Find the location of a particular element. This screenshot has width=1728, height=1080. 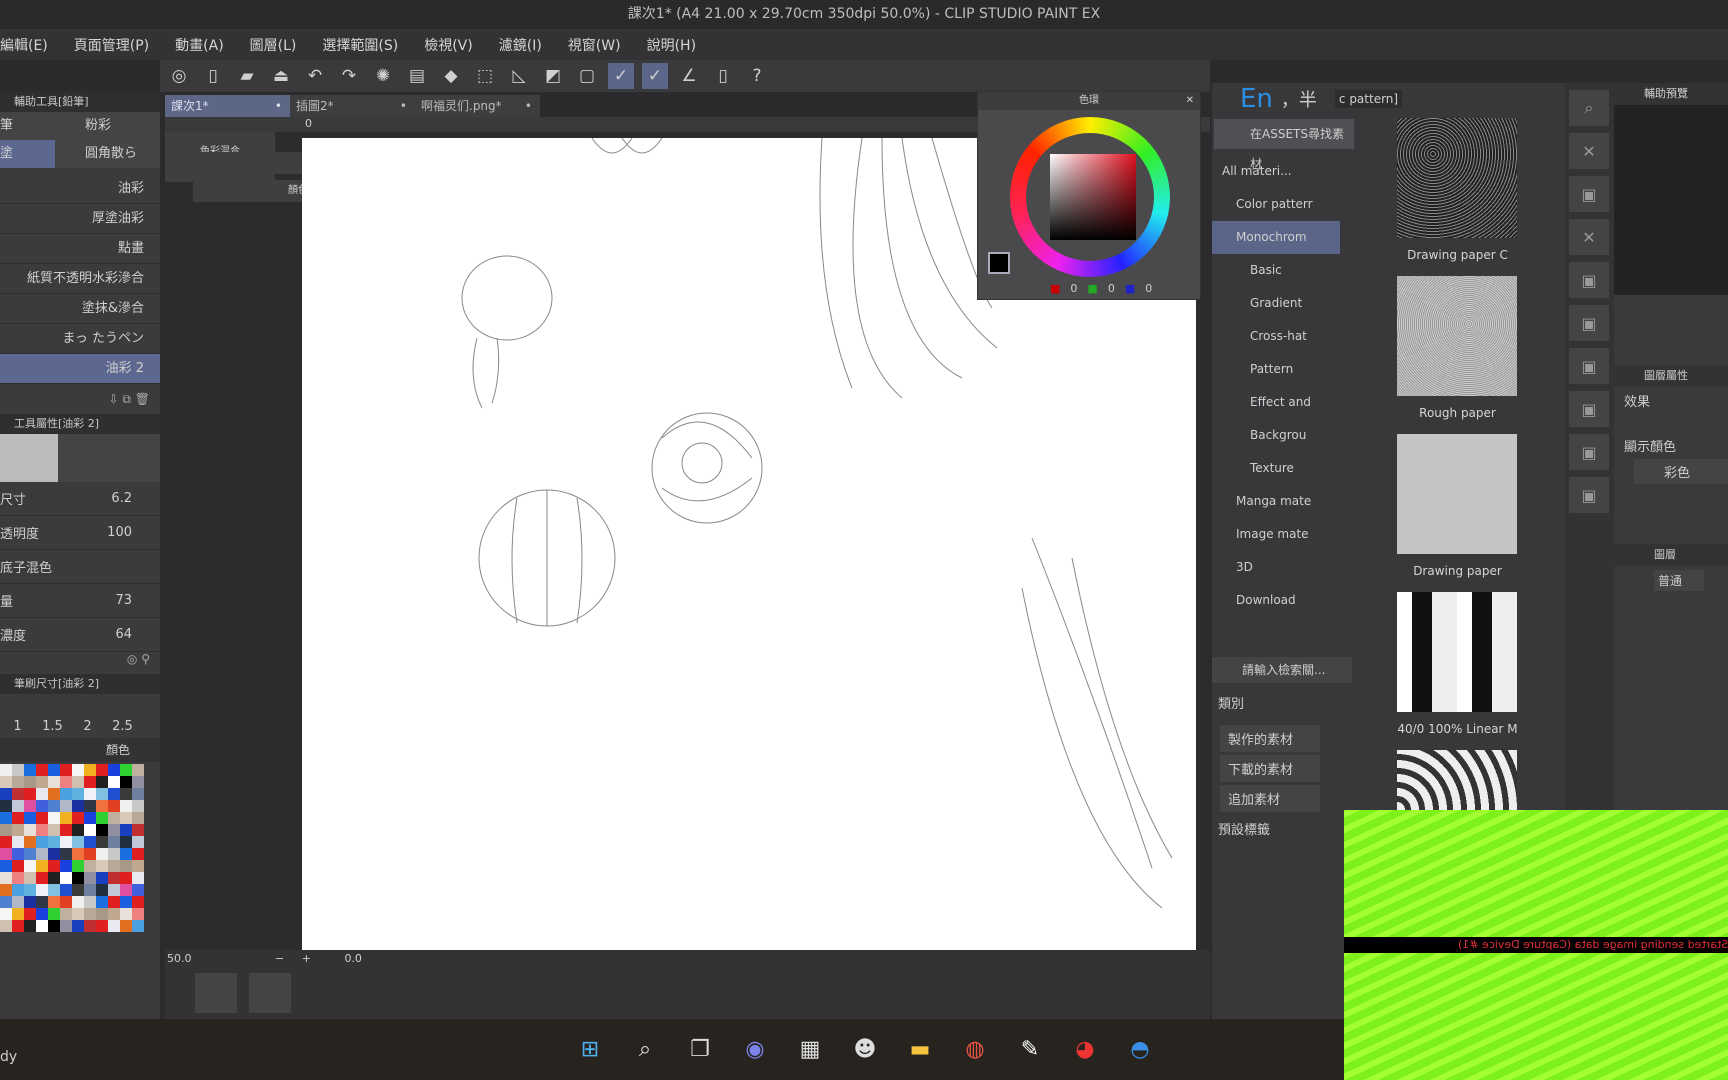

material-thumb is located at coordinates (1457, 780).